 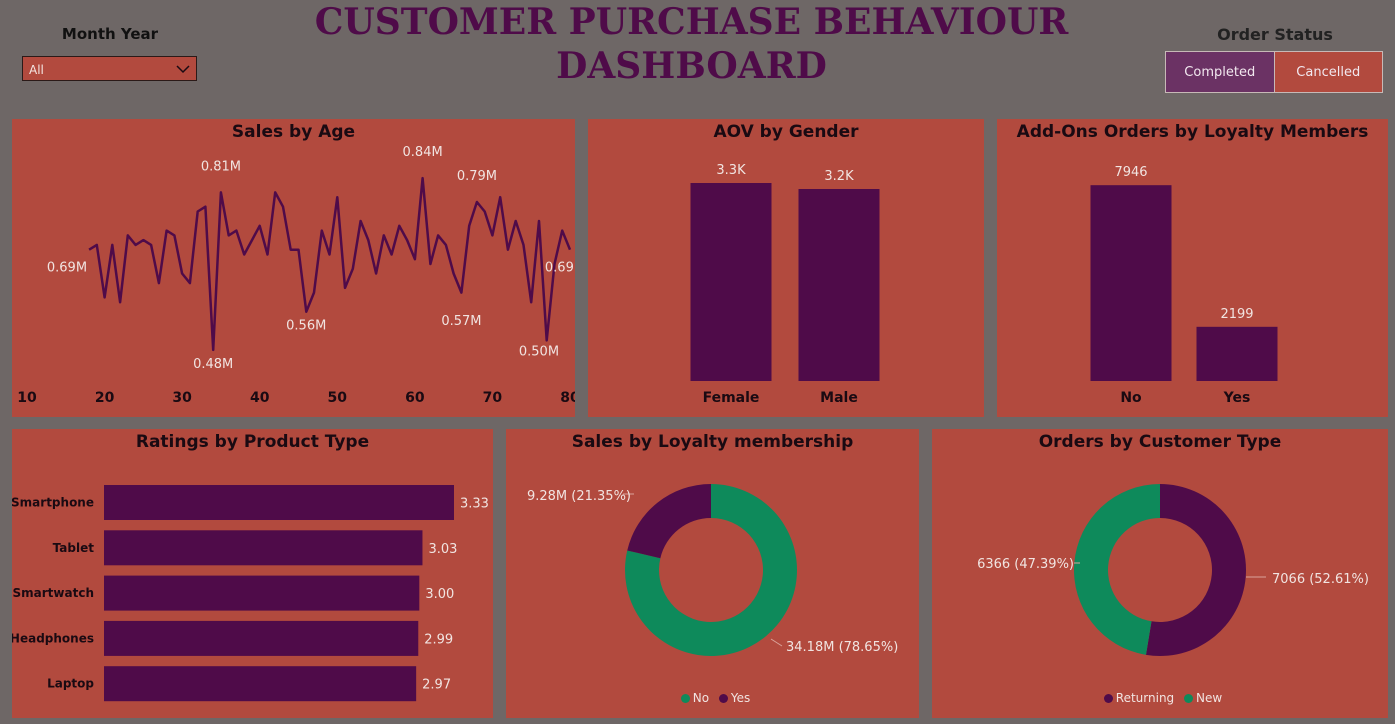 I want to click on customer-type-legend: Returning New, so click(x=1160, y=698).